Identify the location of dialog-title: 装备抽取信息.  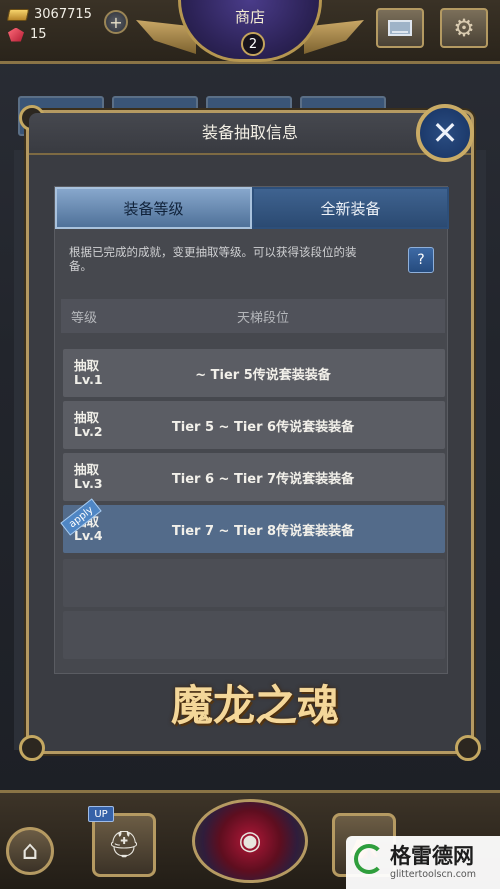
(250, 134).